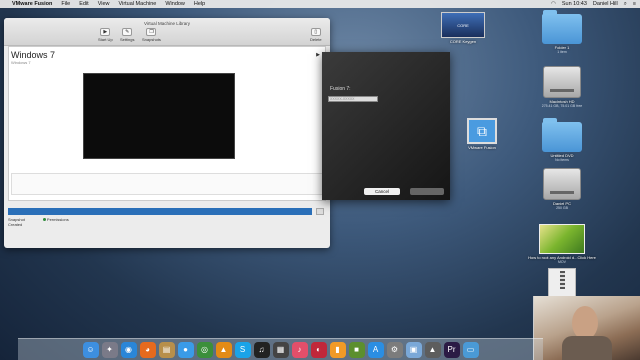 The height and width of the screenshot is (360, 640). What do you see at coordinates (166, 349) in the screenshot?
I see `notes-icon: ▤` at bounding box center [166, 349].